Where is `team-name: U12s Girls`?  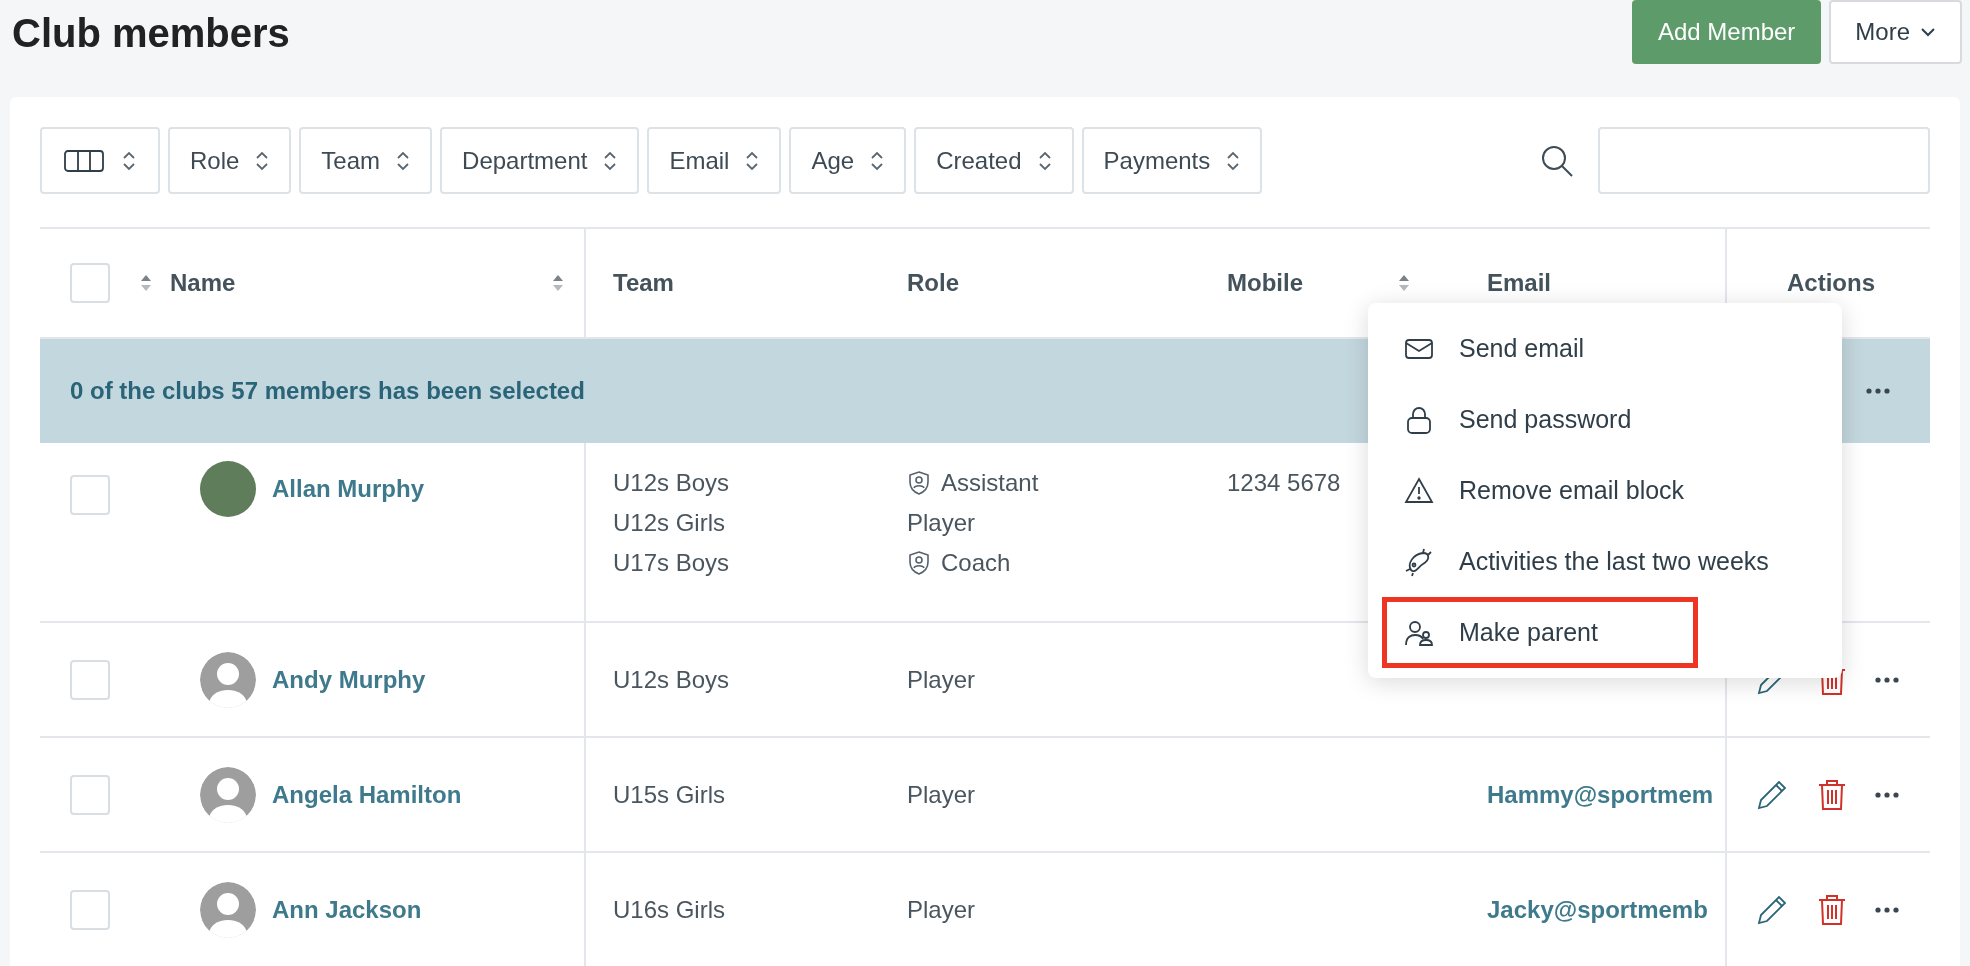 team-name: U12s Girls is located at coordinates (670, 523).